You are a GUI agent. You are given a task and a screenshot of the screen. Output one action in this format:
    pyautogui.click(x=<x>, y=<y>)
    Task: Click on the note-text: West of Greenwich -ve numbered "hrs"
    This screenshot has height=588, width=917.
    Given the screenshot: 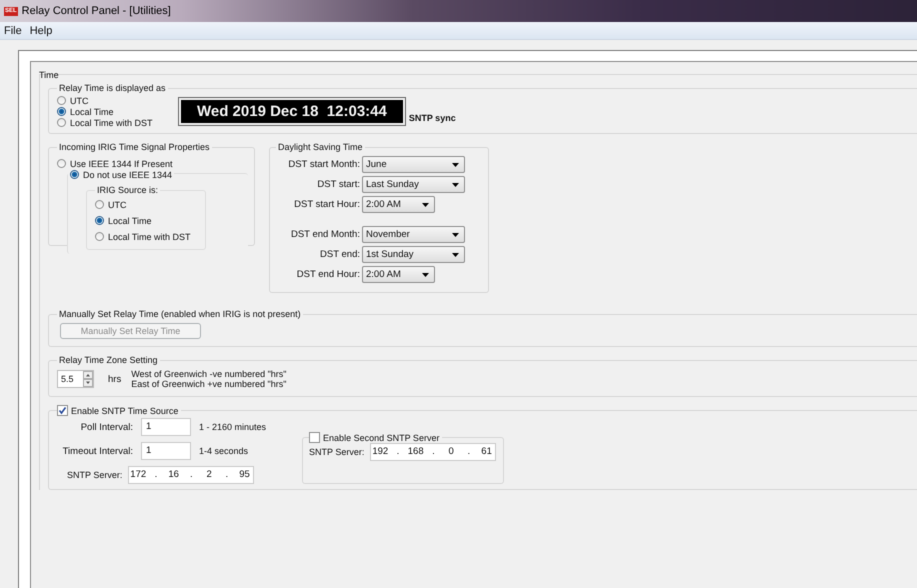 What is the action you would take?
    pyautogui.click(x=208, y=374)
    